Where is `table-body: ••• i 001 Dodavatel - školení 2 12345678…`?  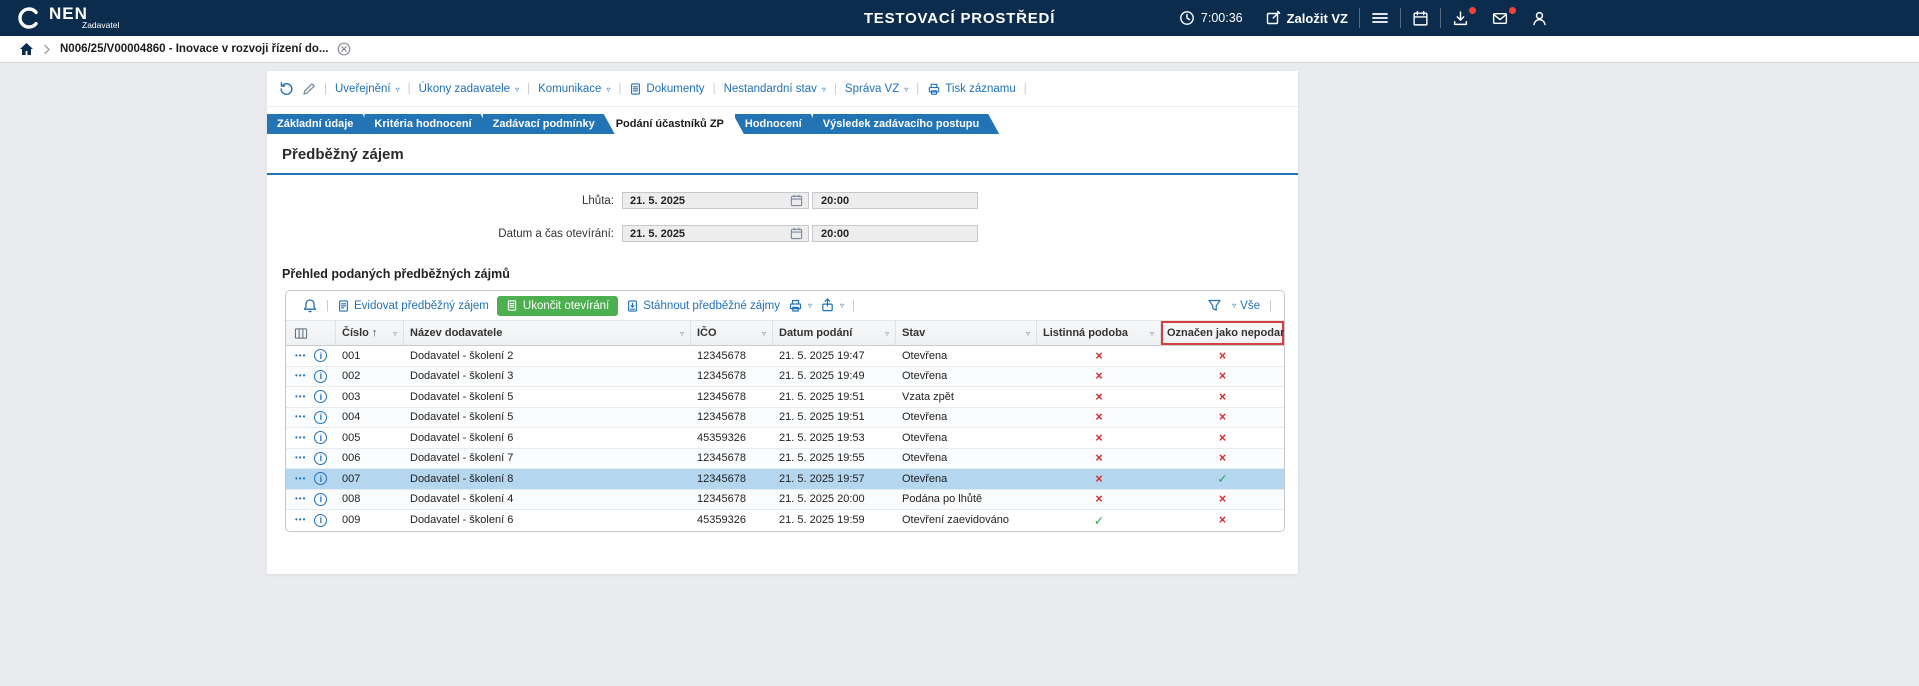 table-body: ••• i 001 Dodavatel - školení 2 12345678… is located at coordinates (785, 438).